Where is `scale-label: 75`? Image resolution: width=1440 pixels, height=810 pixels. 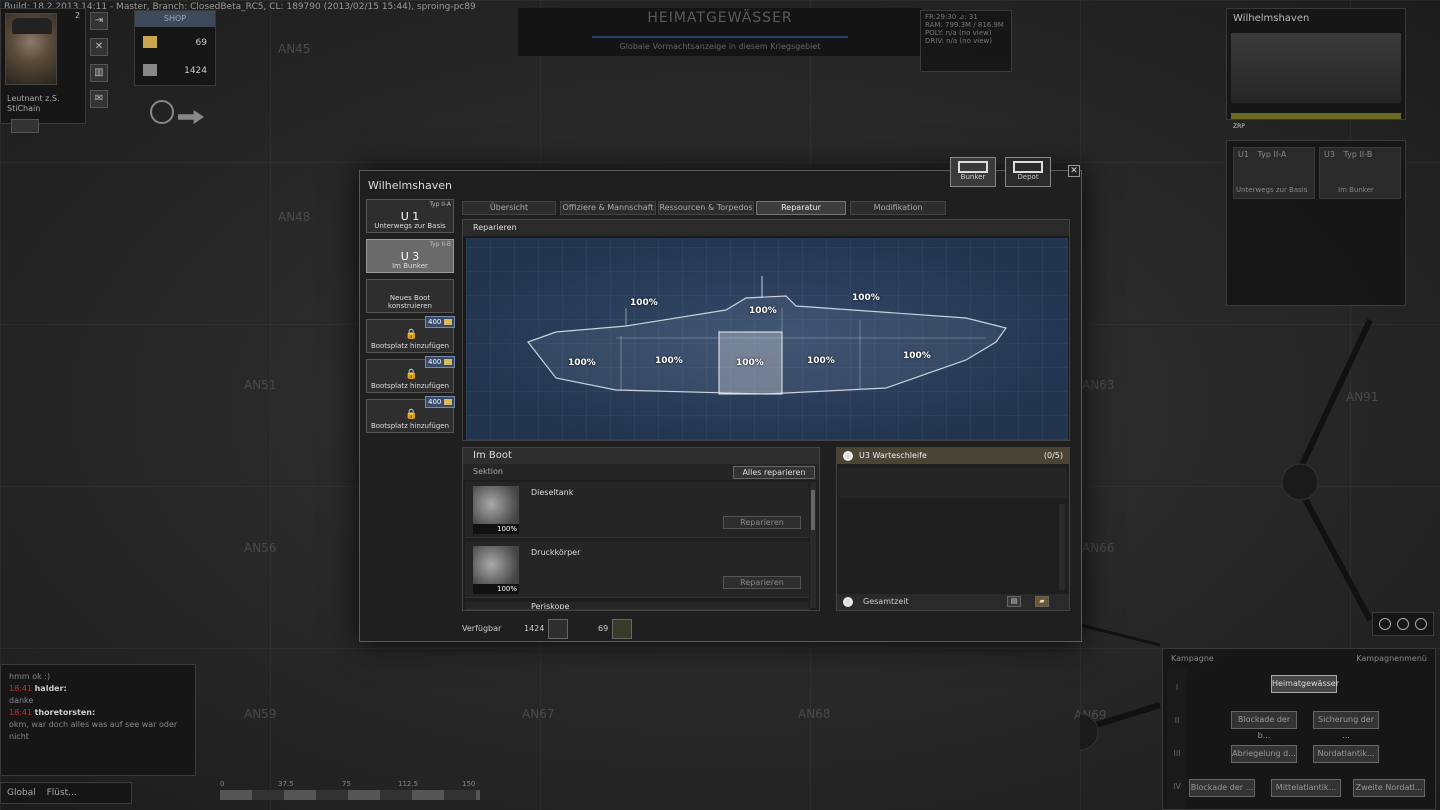
scale-label: 75 is located at coordinates (346, 784).